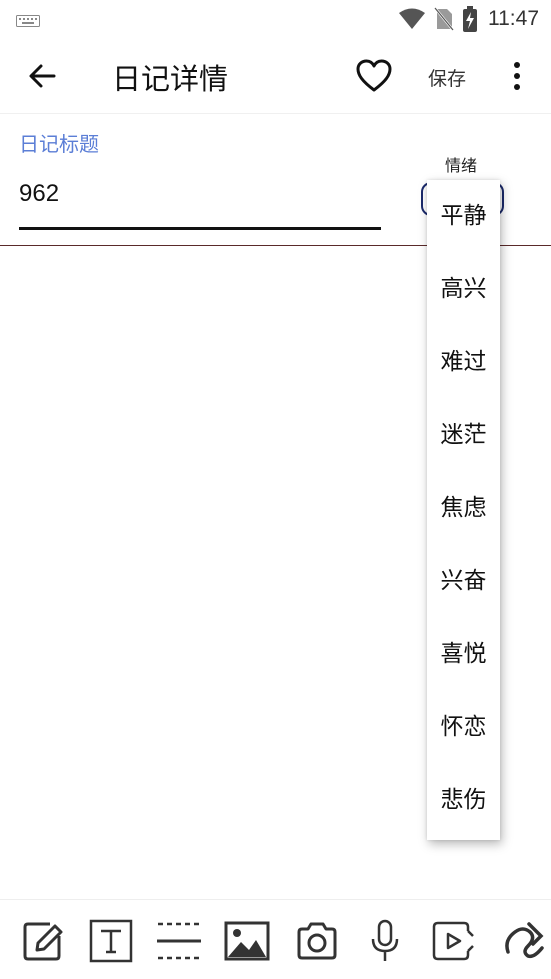  Describe the element at coordinates (463, 362) in the screenshot. I see `mood-option: 难过` at that location.